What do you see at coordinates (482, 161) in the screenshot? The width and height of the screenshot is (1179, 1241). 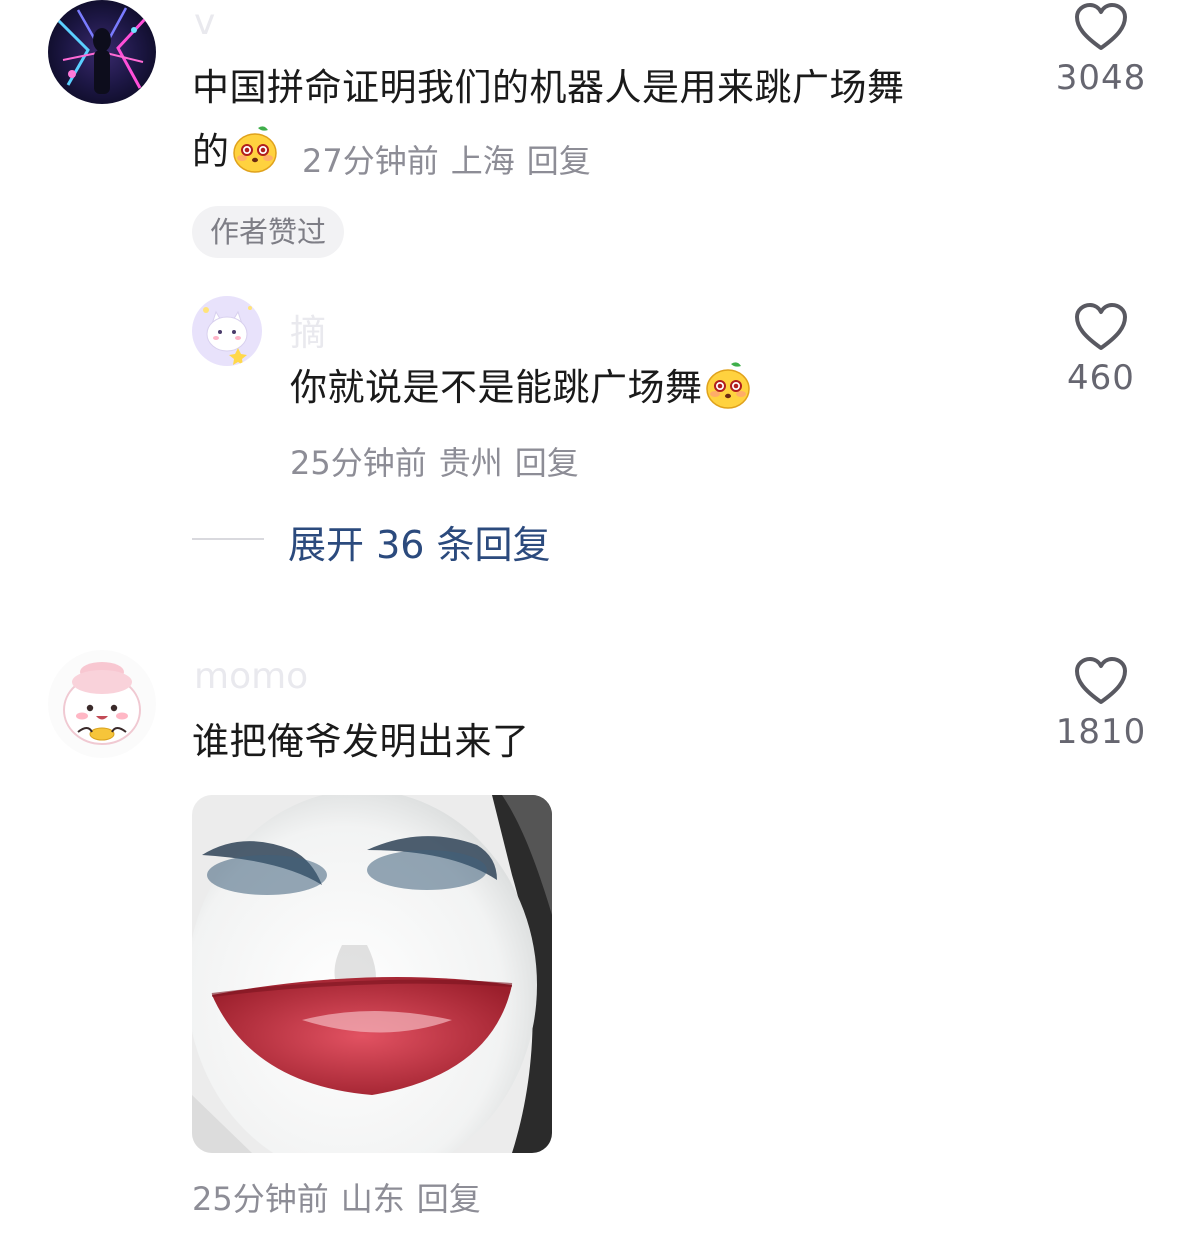 I see `comment-location: 上海` at bounding box center [482, 161].